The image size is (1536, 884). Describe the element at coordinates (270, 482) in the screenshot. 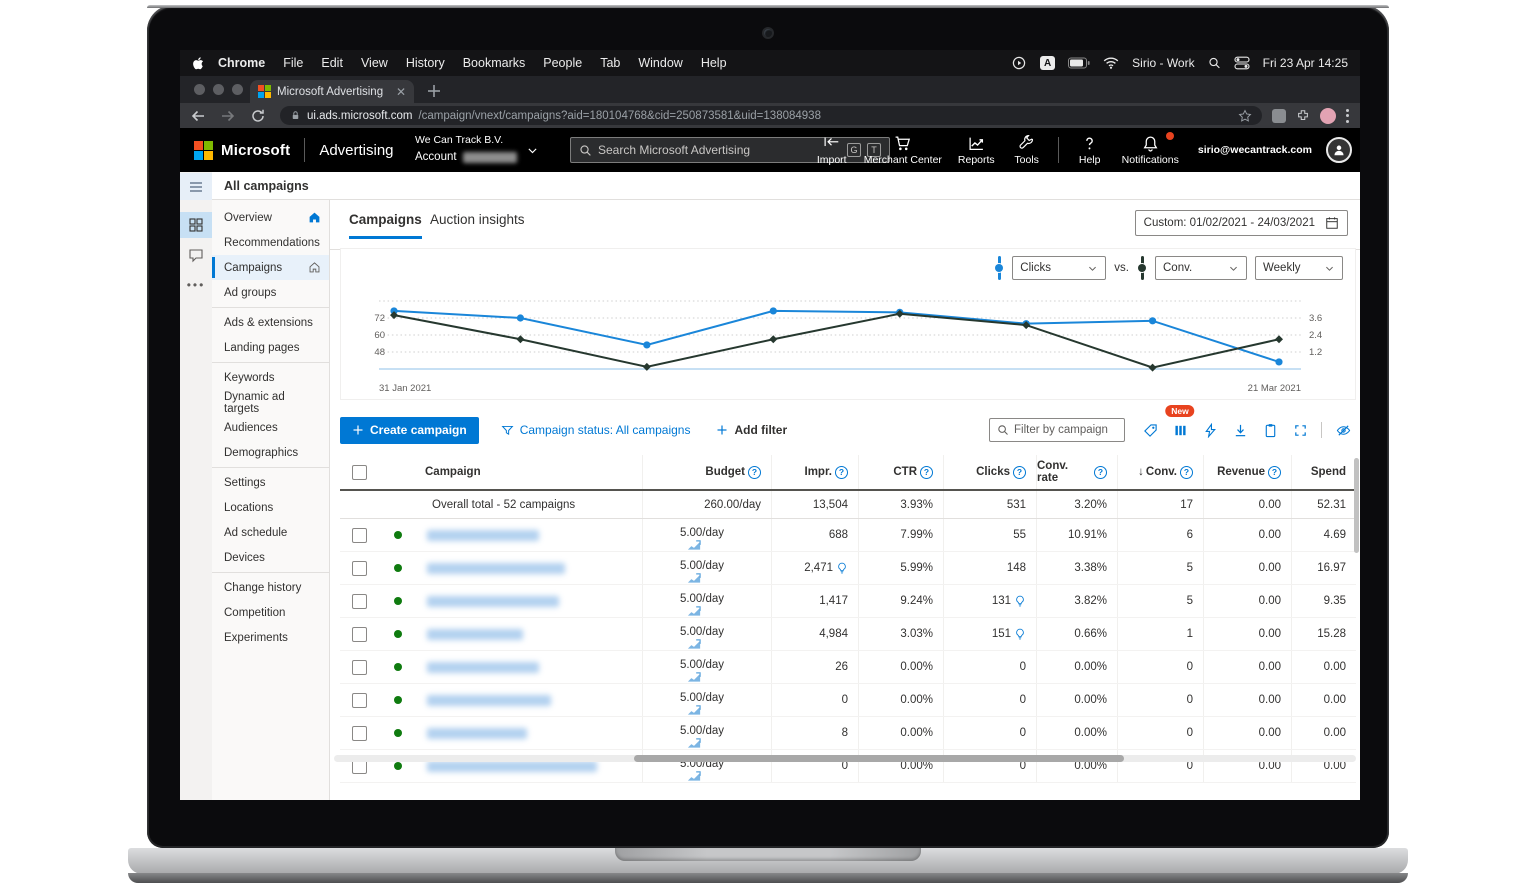

I see `sidebar-item-settings: Settings` at that location.